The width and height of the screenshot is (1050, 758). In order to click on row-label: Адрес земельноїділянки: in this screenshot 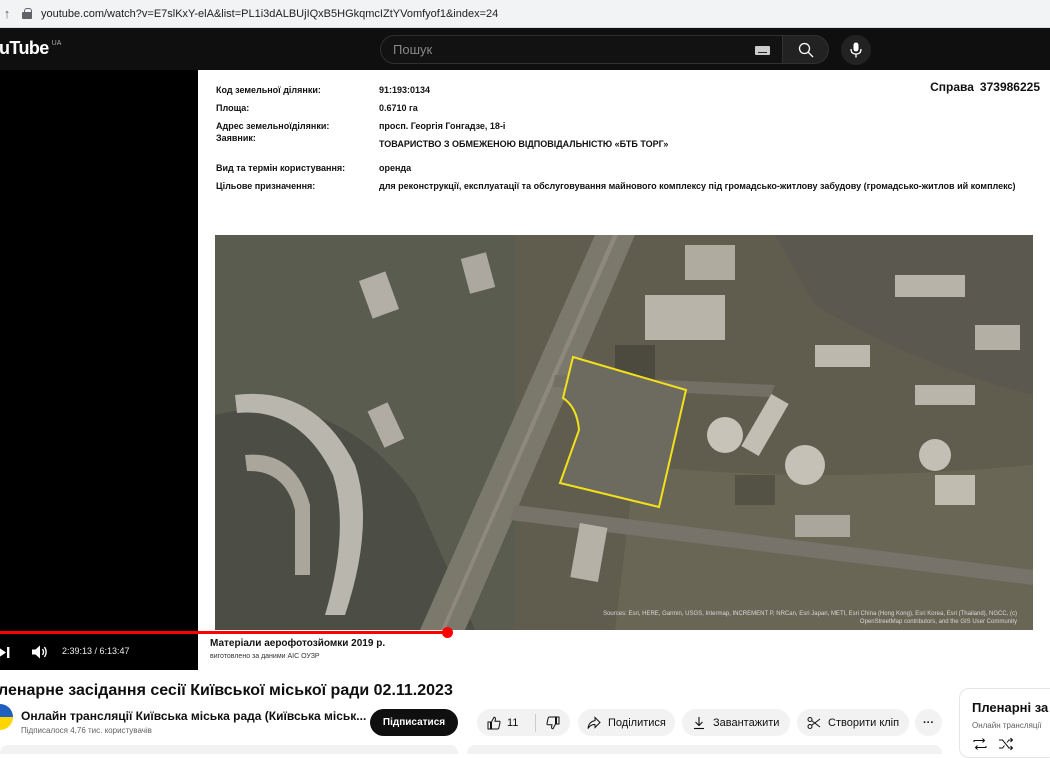, I will do `click(273, 126)`.